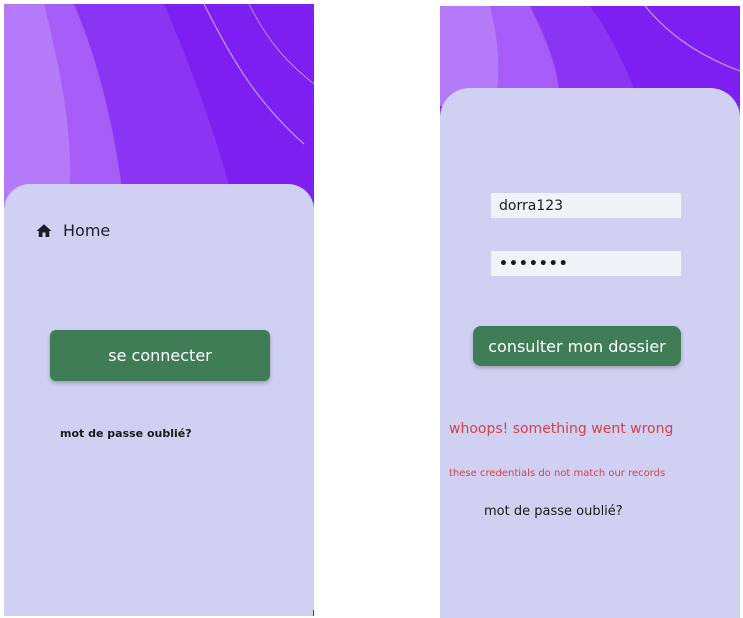  I want to click on nav-home: Home, so click(72, 230).